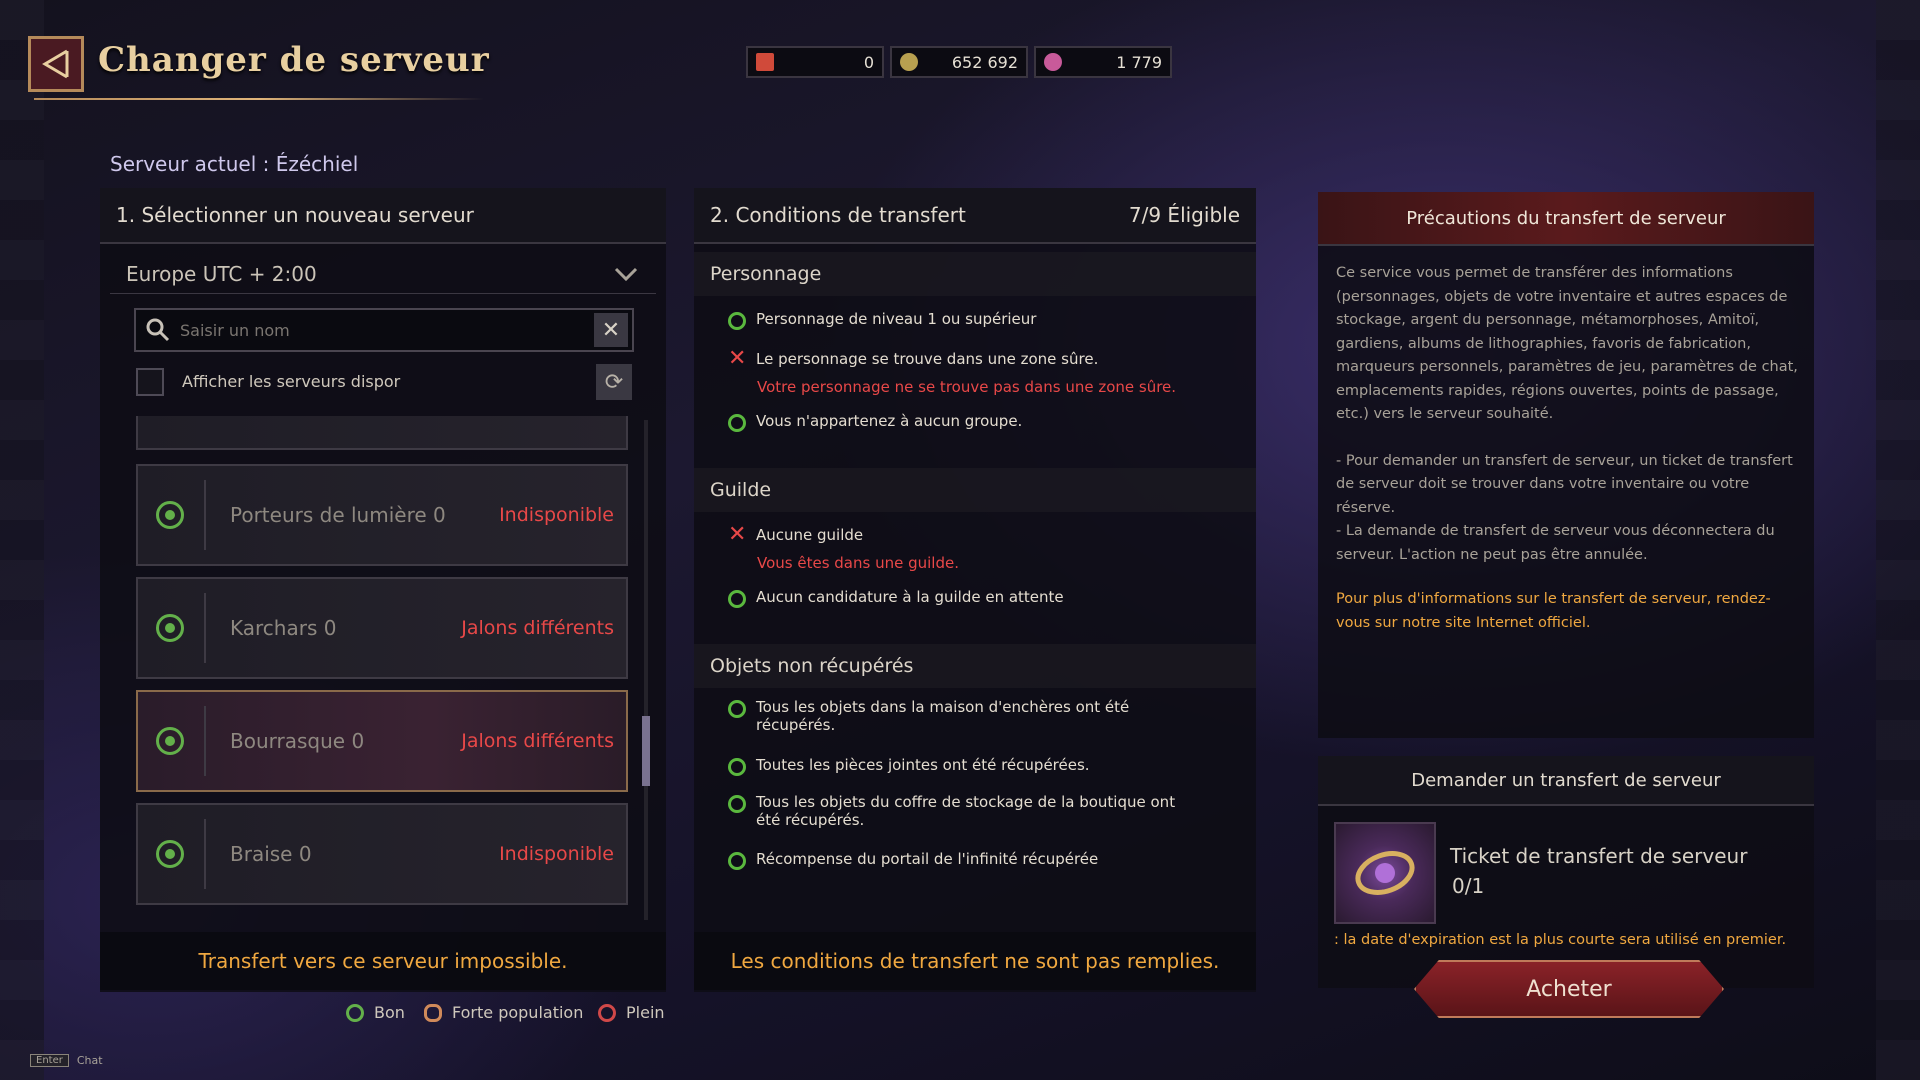 This screenshot has width=1920, height=1080. I want to click on eligibility-count: 7/9 Éligible, so click(1184, 215).